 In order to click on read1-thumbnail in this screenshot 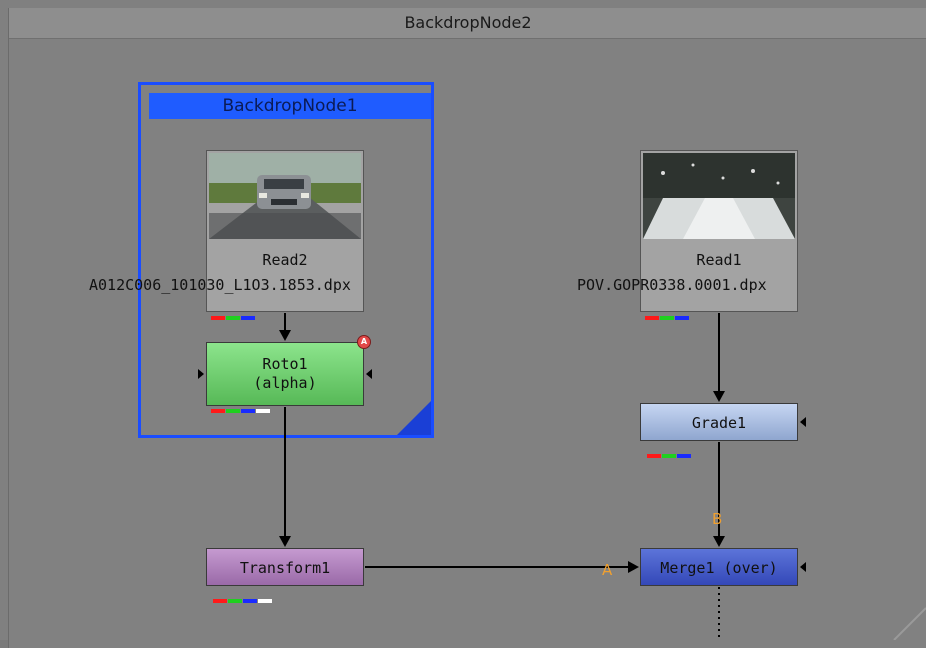, I will do `click(719, 196)`.